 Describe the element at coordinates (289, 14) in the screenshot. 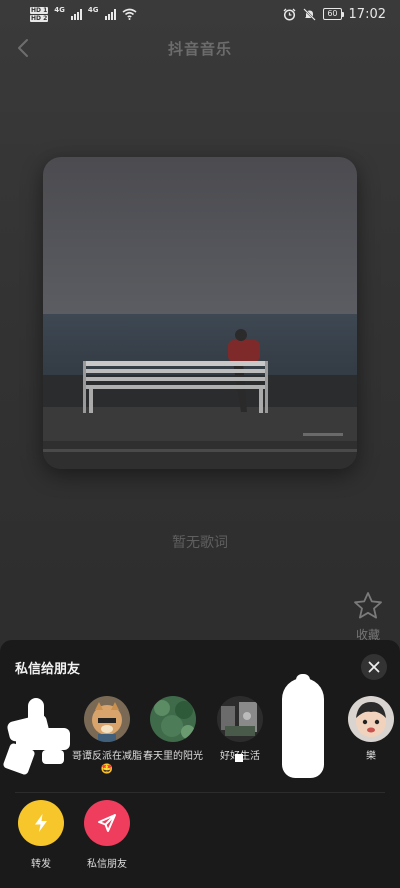

I see `alarm-icon` at that location.